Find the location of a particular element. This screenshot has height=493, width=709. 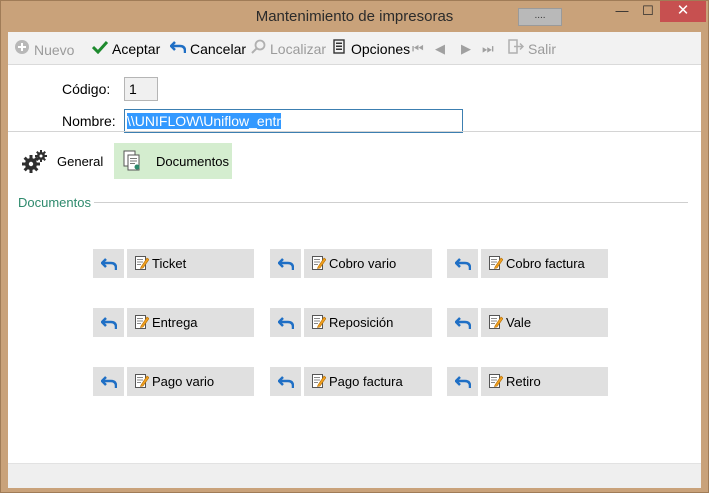

edit-document-button: Pago factura is located at coordinates (368, 381).